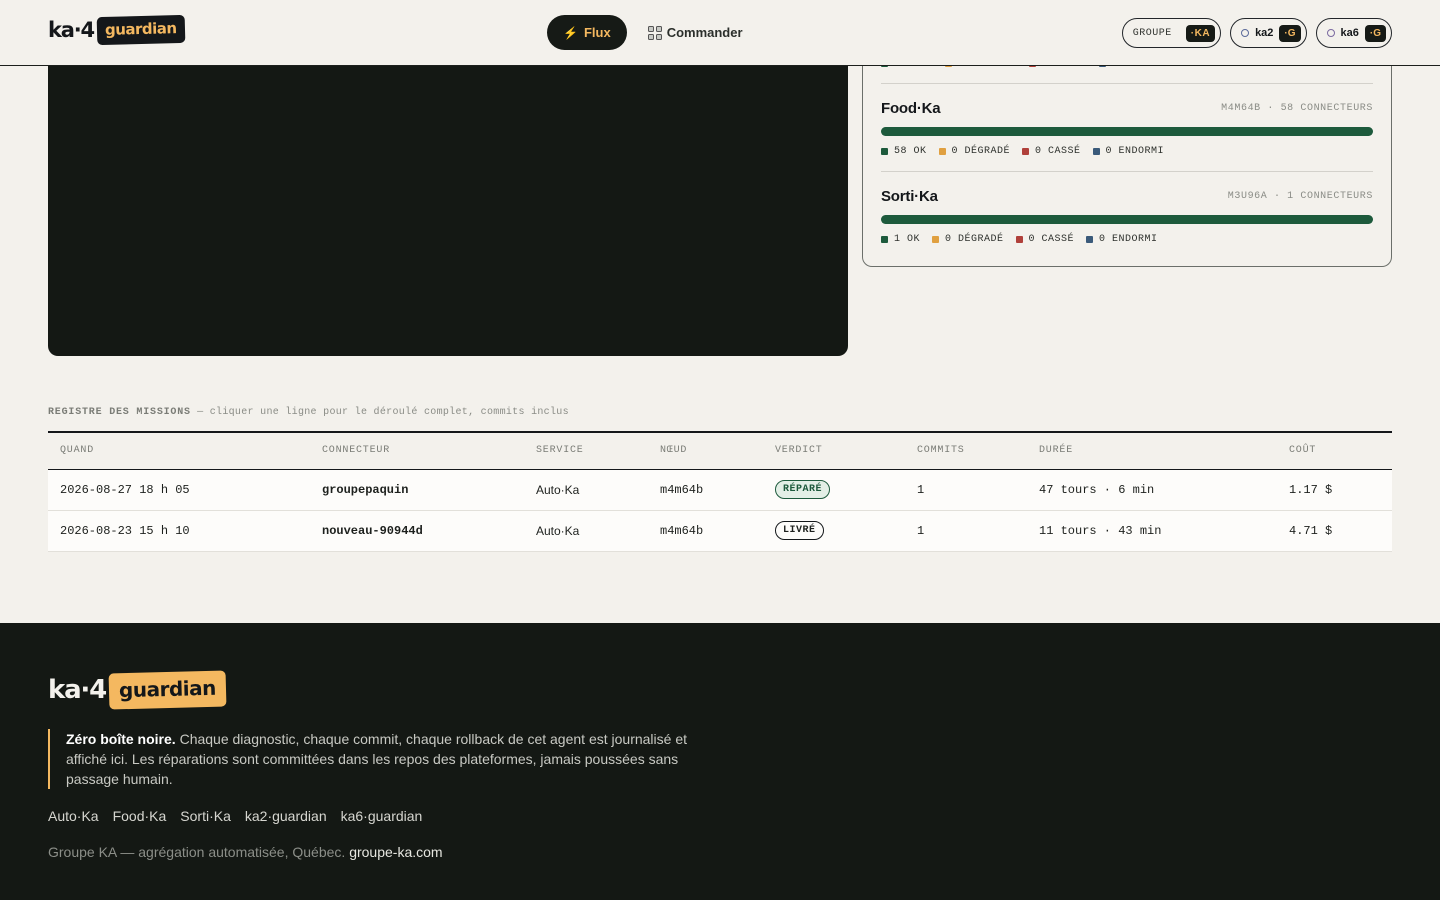  I want to click on legend-ok: 1 OK, so click(900, 239).